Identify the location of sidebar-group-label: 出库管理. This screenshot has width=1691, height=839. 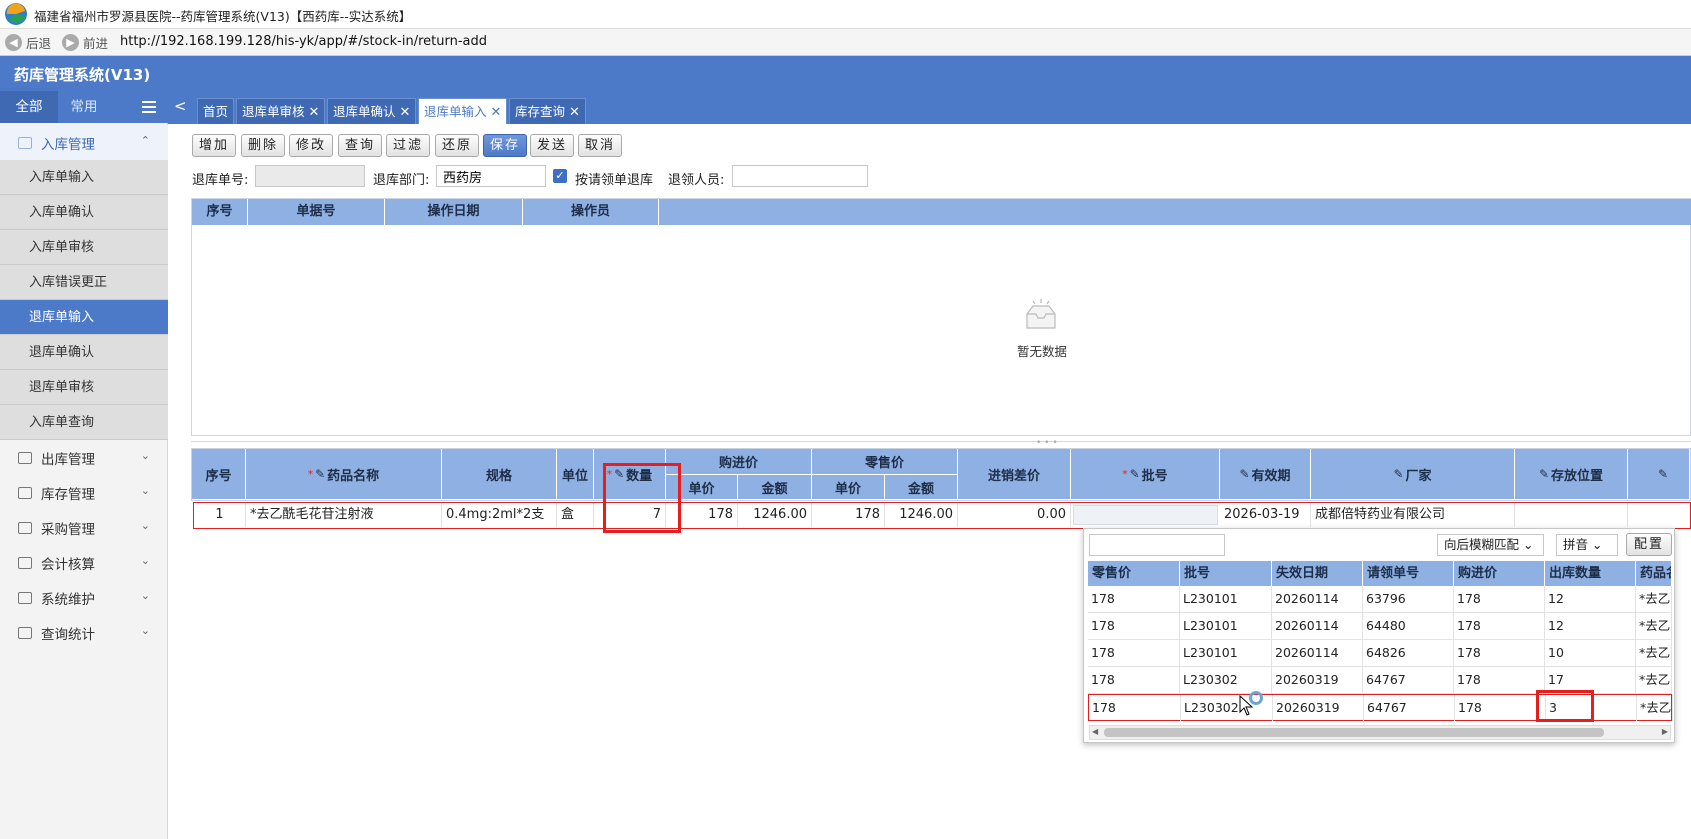
(68, 459).